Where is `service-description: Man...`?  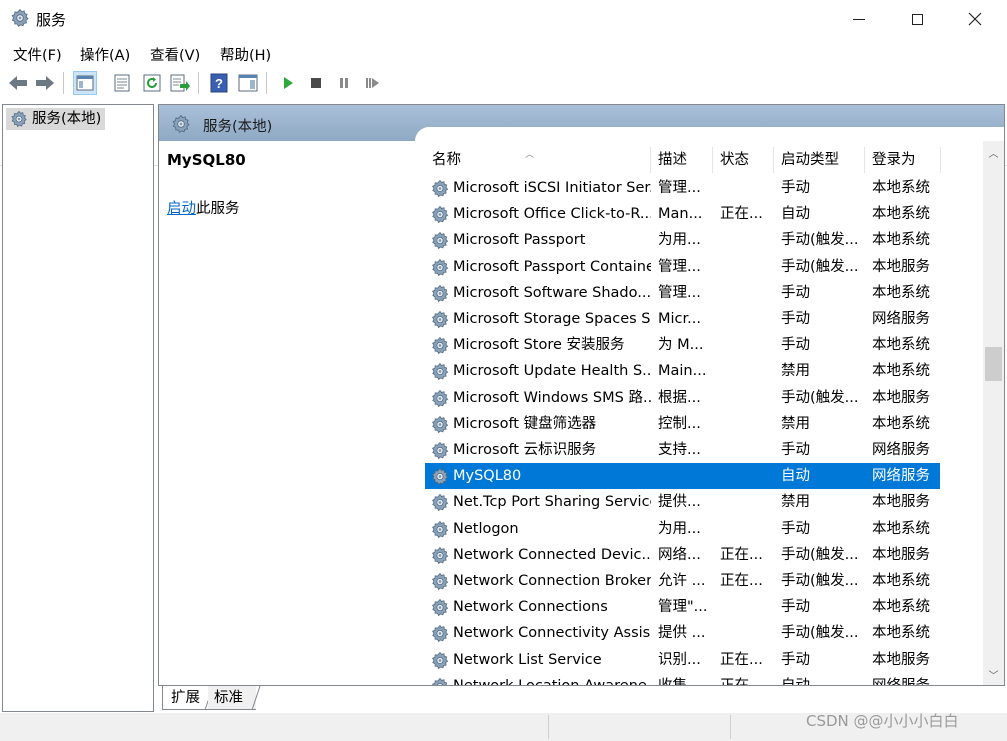
service-description: Man... is located at coordinates (680, 214).